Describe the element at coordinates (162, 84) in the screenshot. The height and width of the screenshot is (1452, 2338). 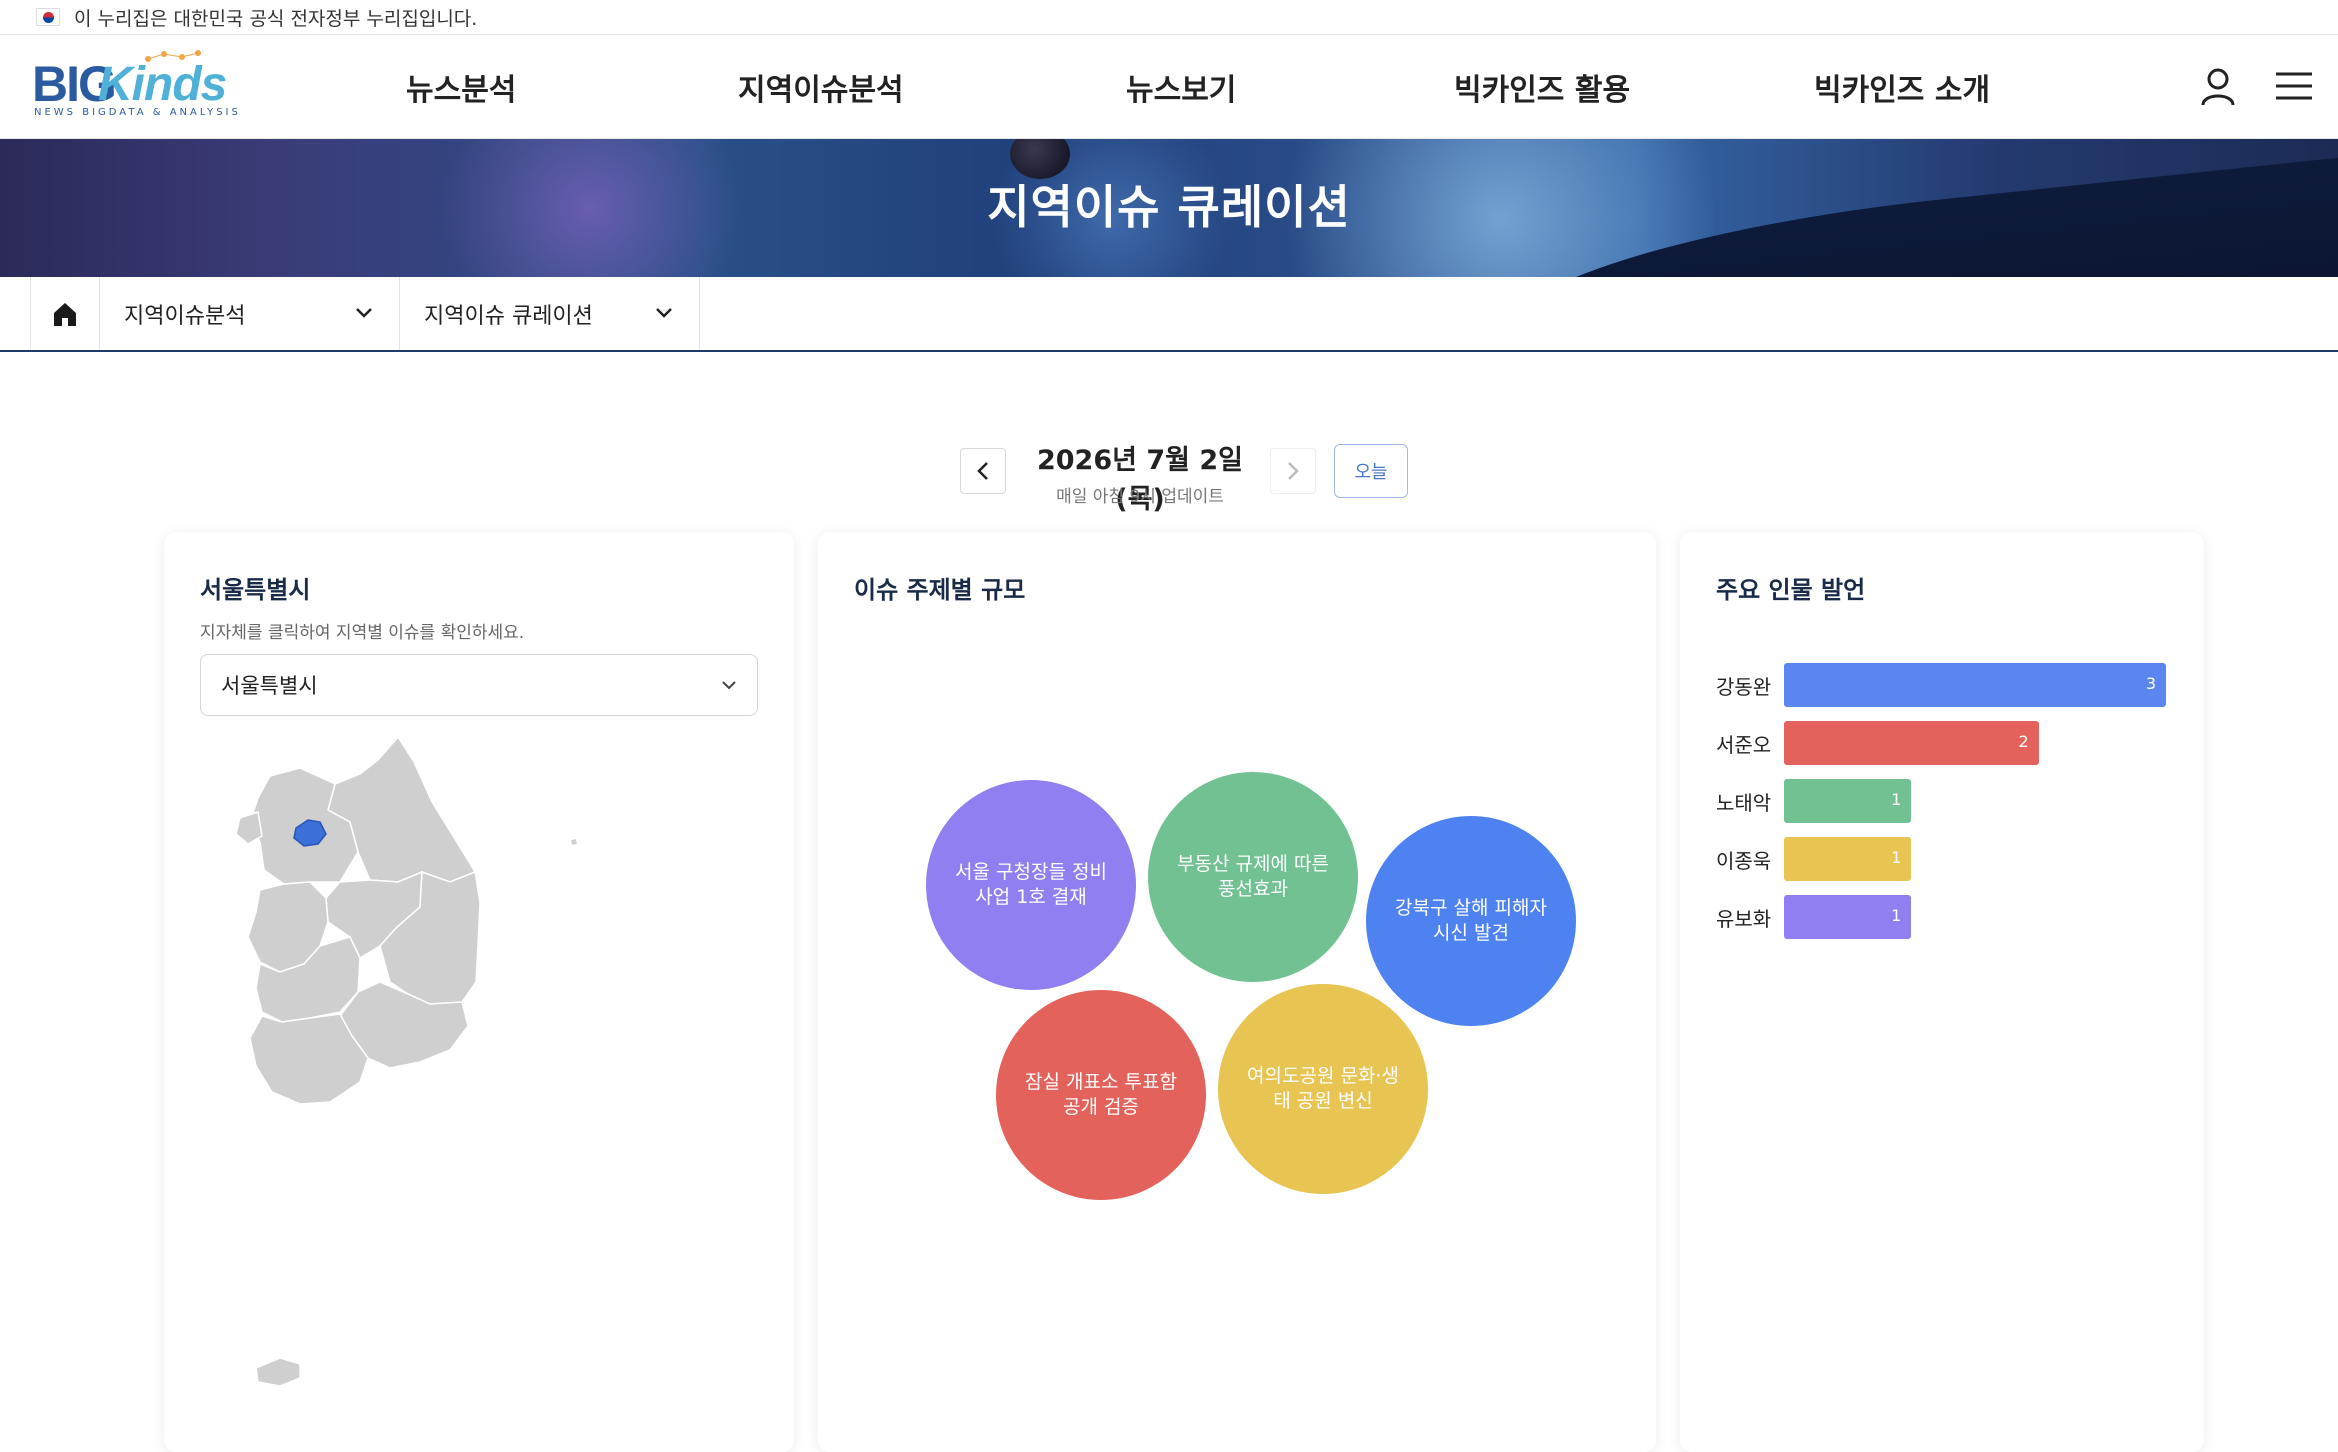
I see `logo-kinds: Kinds` at that location.